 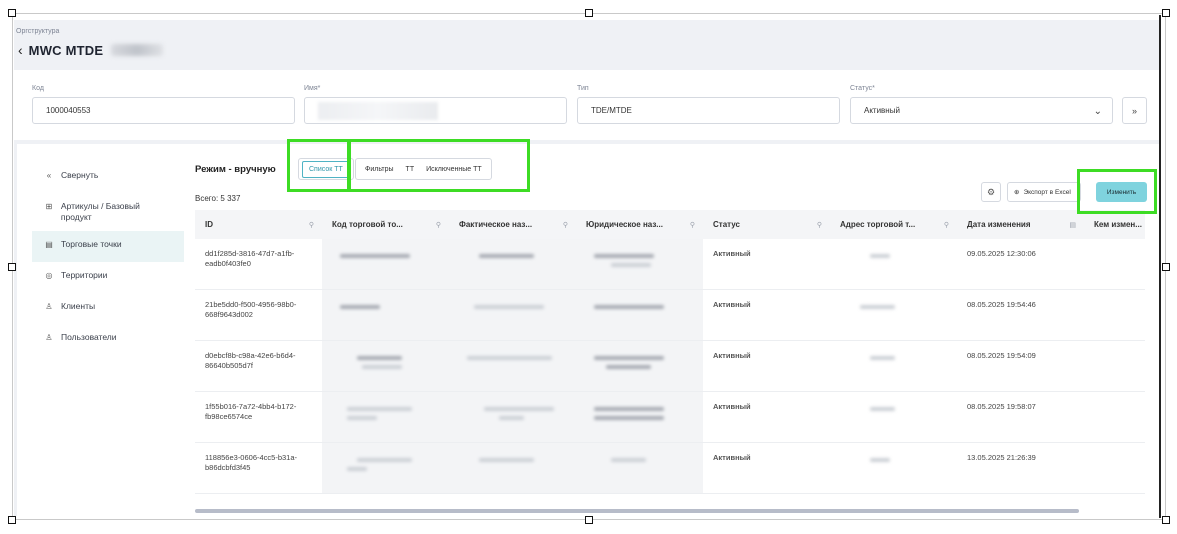 I want to click on cell-id: 21be5dd0-f500-4956-98b0-668f9643d002, so click(x=251, y=309).